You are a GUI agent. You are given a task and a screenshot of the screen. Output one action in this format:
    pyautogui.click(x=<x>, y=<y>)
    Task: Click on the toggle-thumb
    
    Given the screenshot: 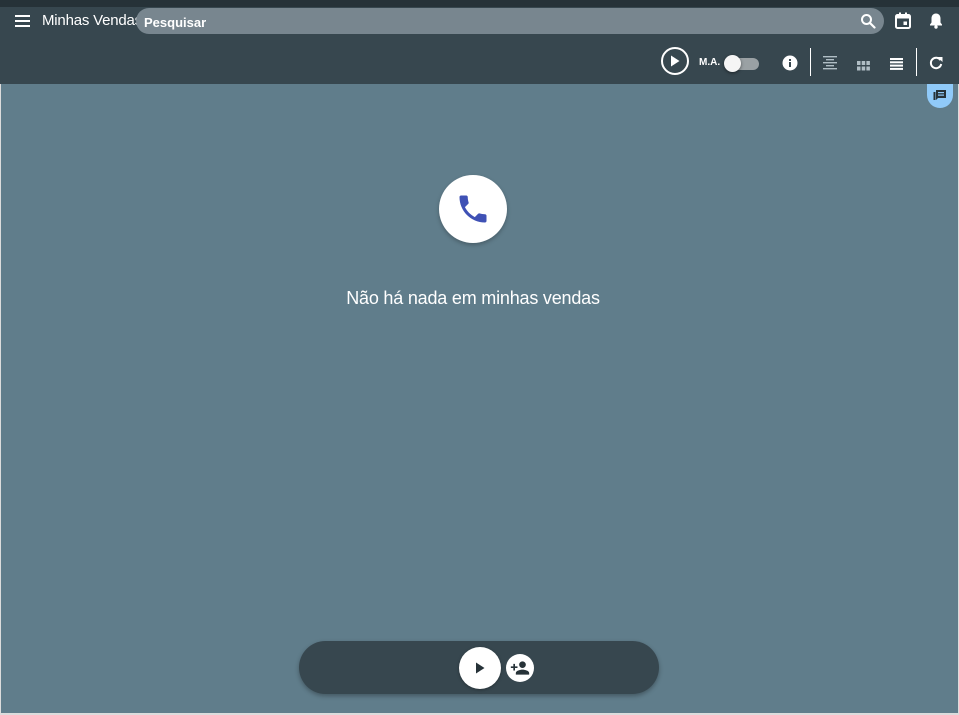 What is the action you would take?
    pyautogui.click(x=732, y=63)
    